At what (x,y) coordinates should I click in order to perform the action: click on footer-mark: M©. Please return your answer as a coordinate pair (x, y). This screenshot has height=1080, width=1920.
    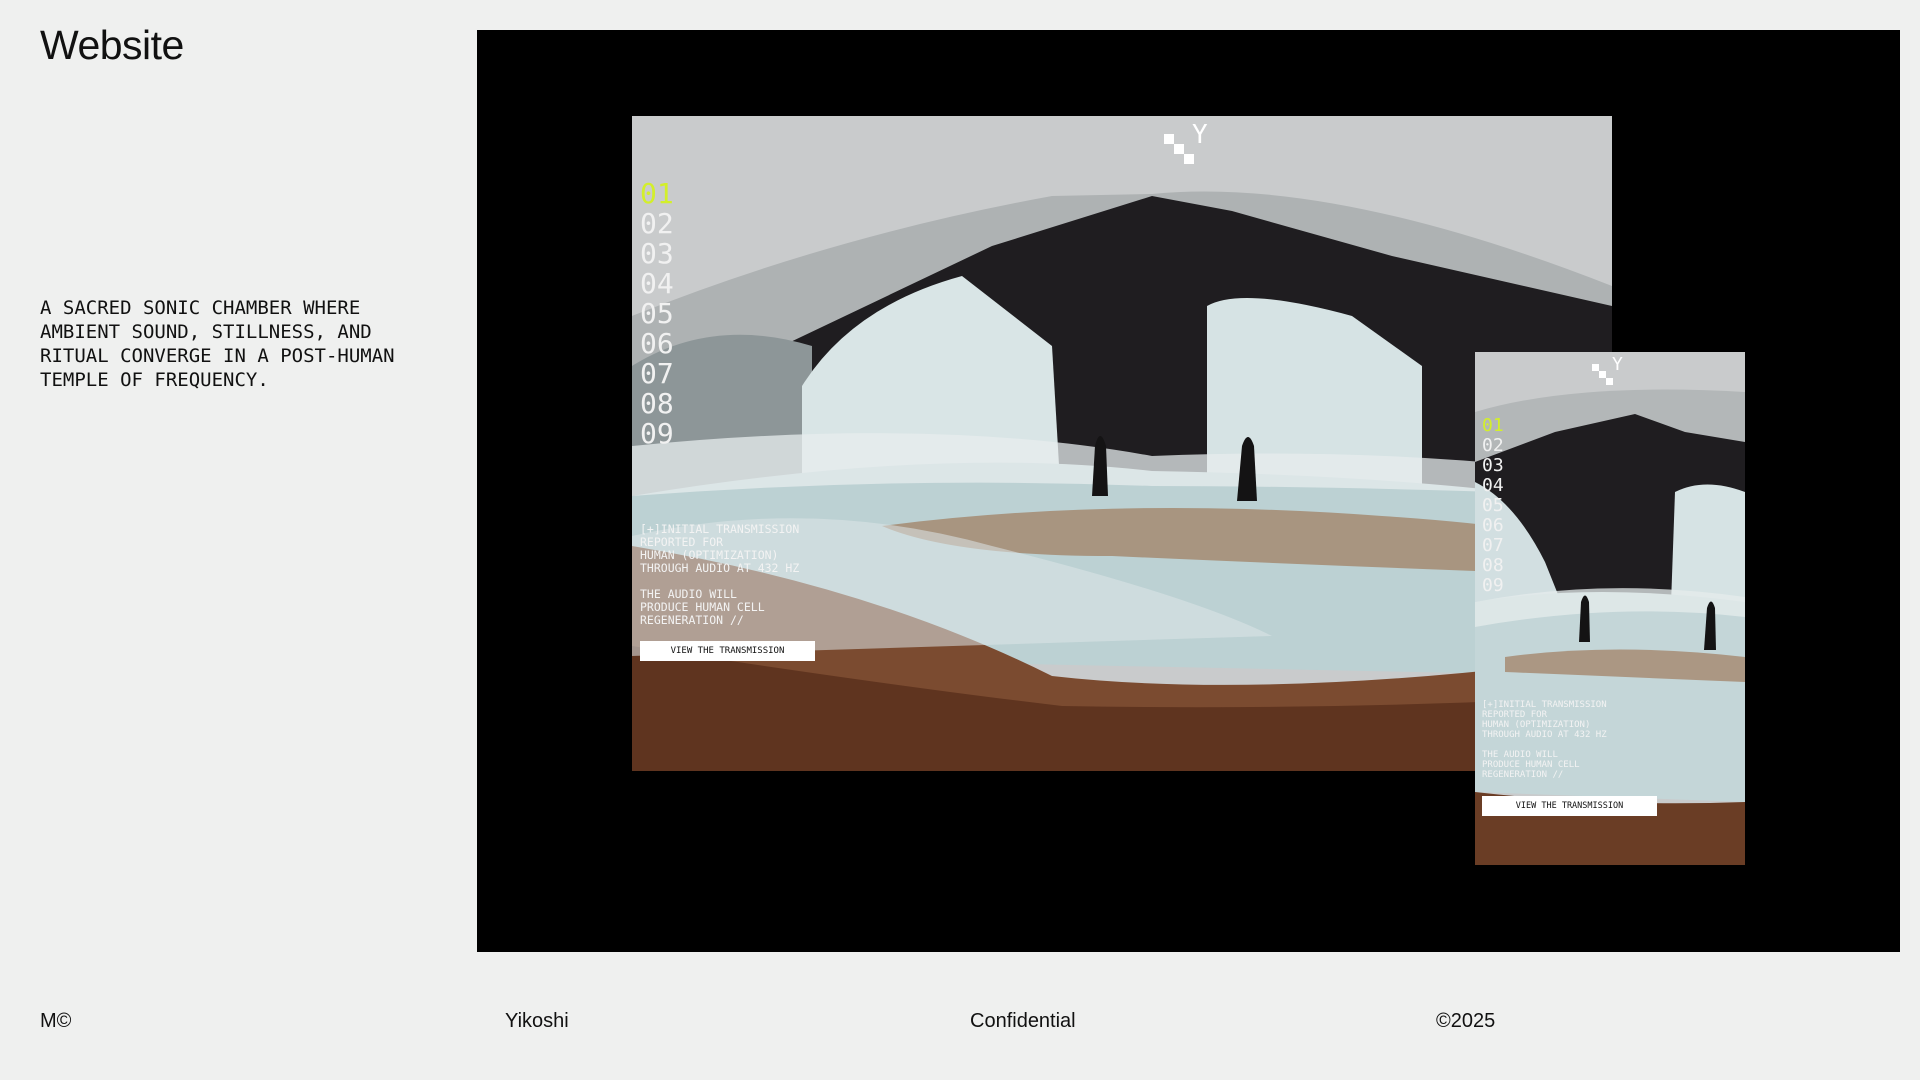
    Looking at the image, I should click on (56, 1021).